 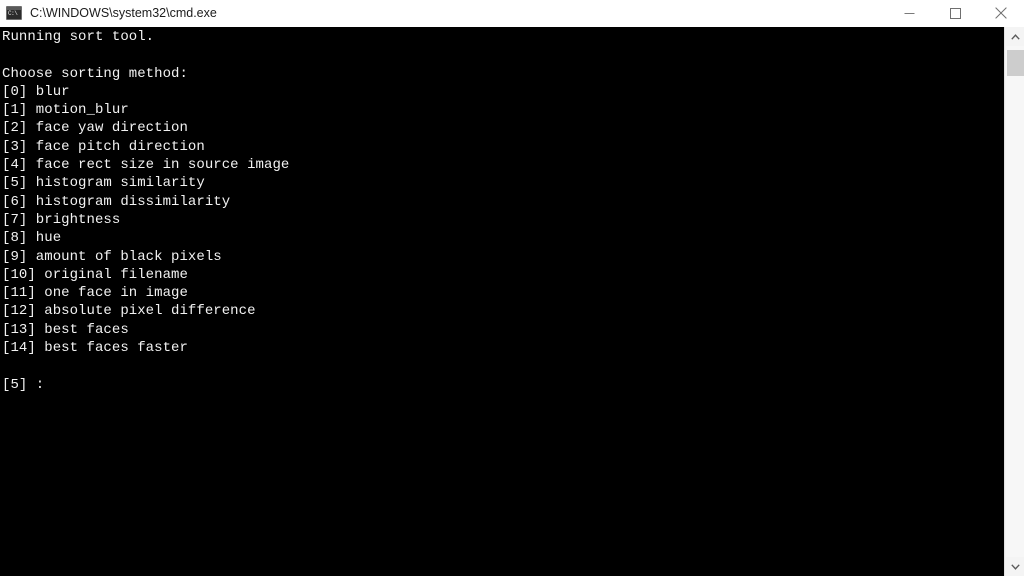 I want to click on console-line: [2] face yaw direction, so click(x=95, y=128).